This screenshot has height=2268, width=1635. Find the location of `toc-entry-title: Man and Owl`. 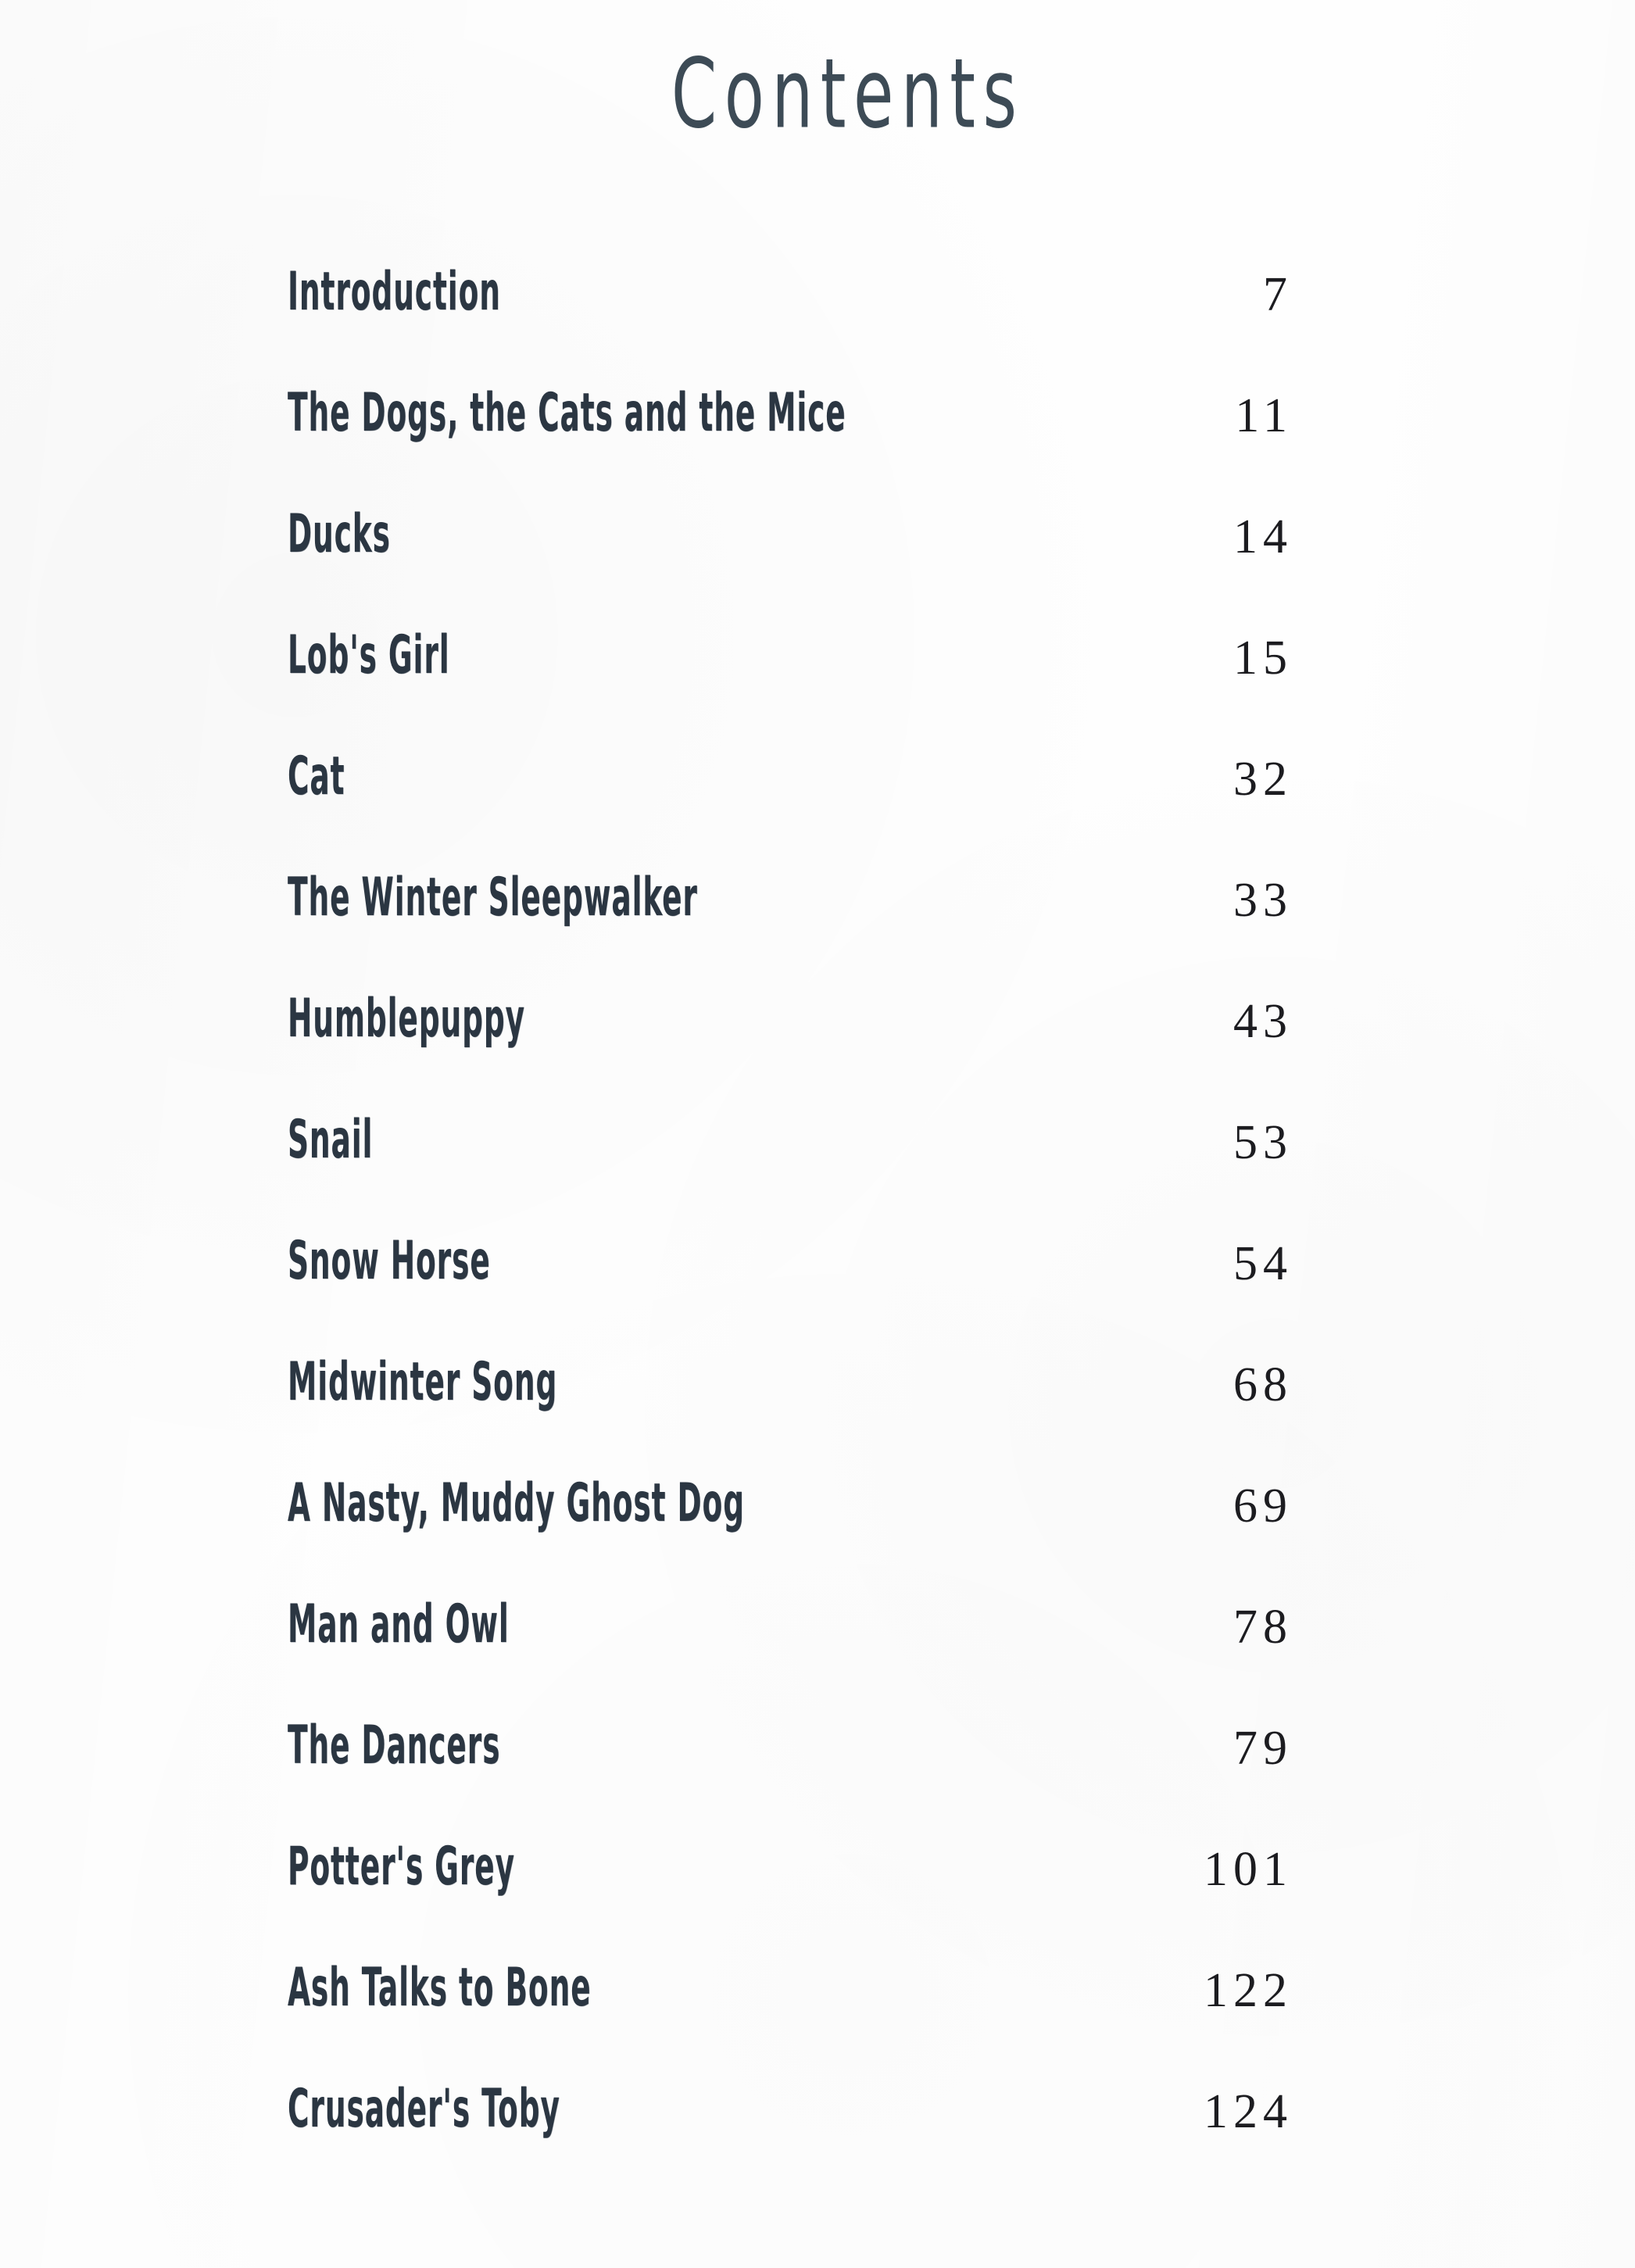

toc-entry-title: Man and Owl is located at coordinates (399, 1625).